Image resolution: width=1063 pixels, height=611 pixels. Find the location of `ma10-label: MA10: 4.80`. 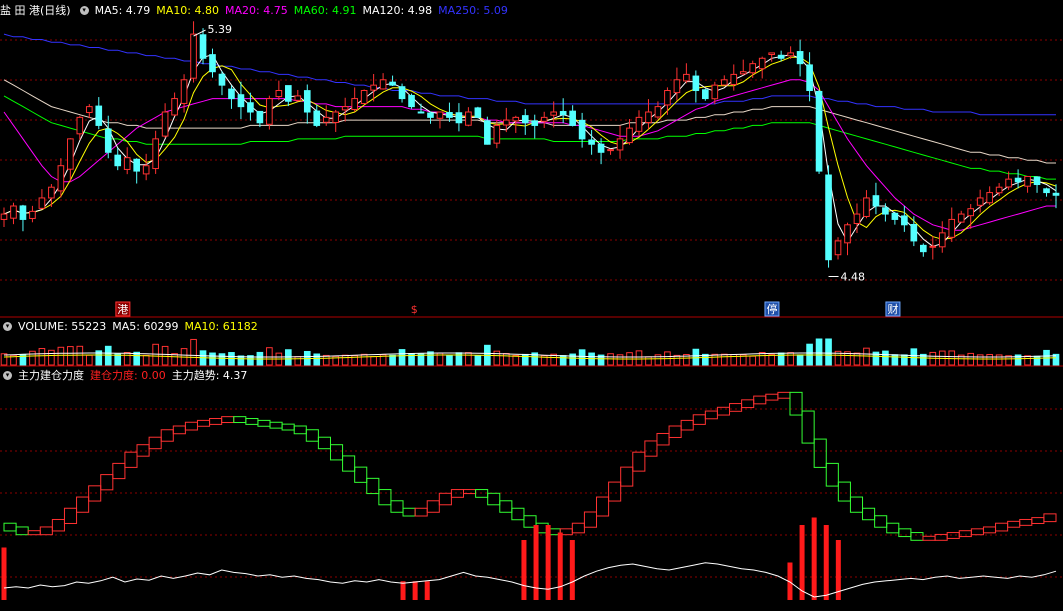

ma10-label: MA10: 4.80 is located at coordinates (188, 10).